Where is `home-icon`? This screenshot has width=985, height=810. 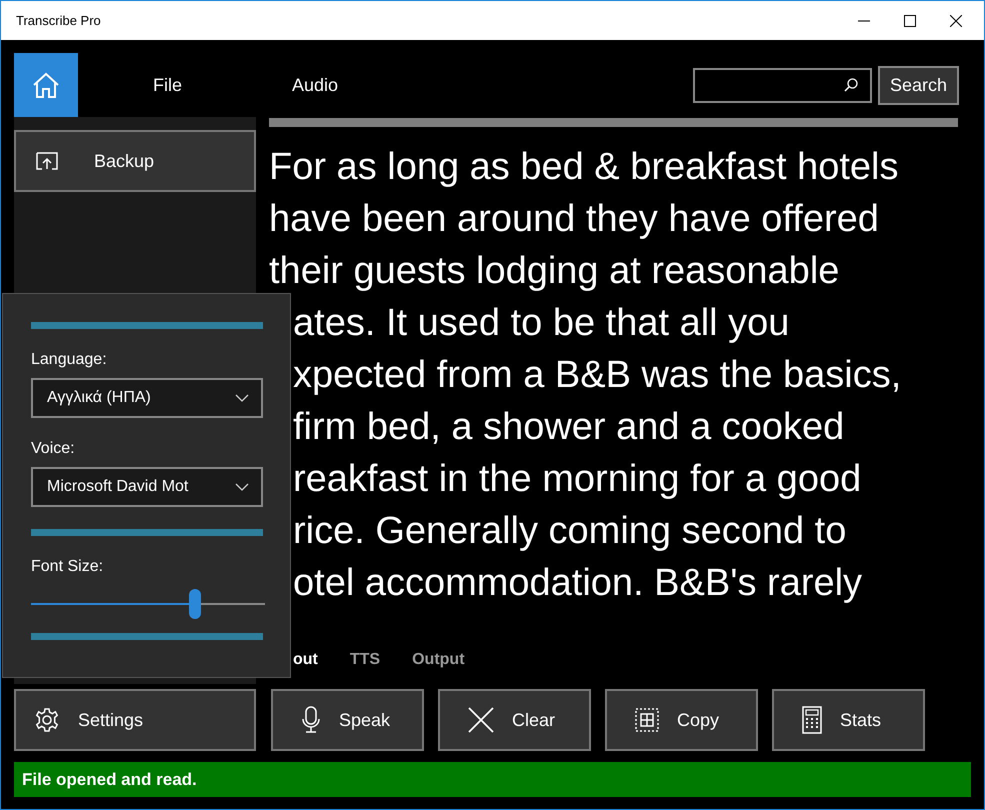 home-icon is located at coordinates (46, 85).